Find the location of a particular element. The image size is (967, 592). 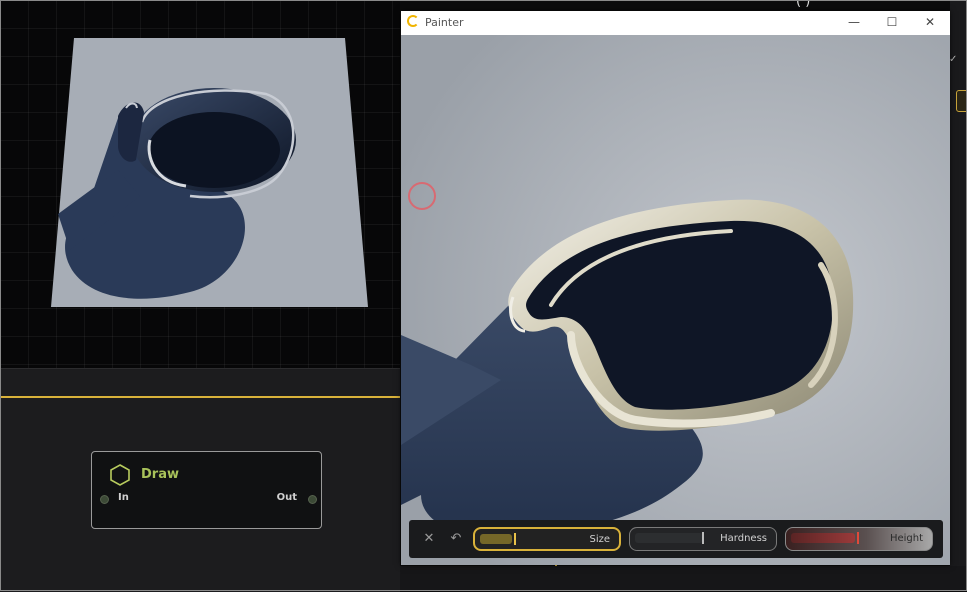

size-slider-handle is located at coordinates (515, 539).